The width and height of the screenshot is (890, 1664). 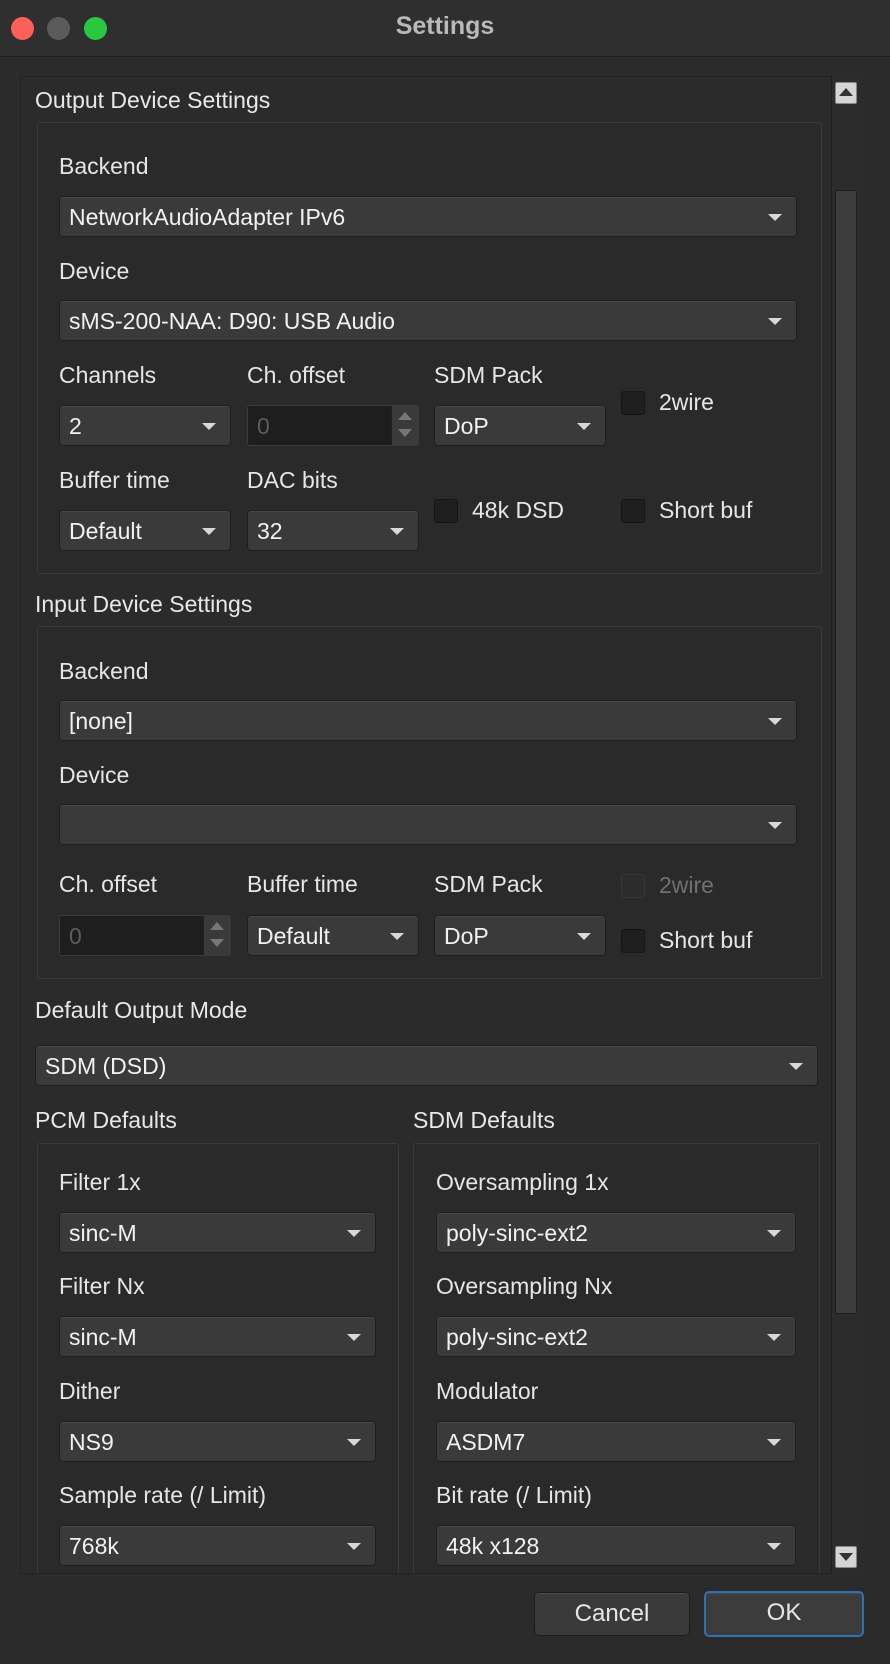 What do you see at coordinates (144, 604) in the screenshot?
I see `input-device-settings-title: Input Device Settings` at bounding box center [144, 604].